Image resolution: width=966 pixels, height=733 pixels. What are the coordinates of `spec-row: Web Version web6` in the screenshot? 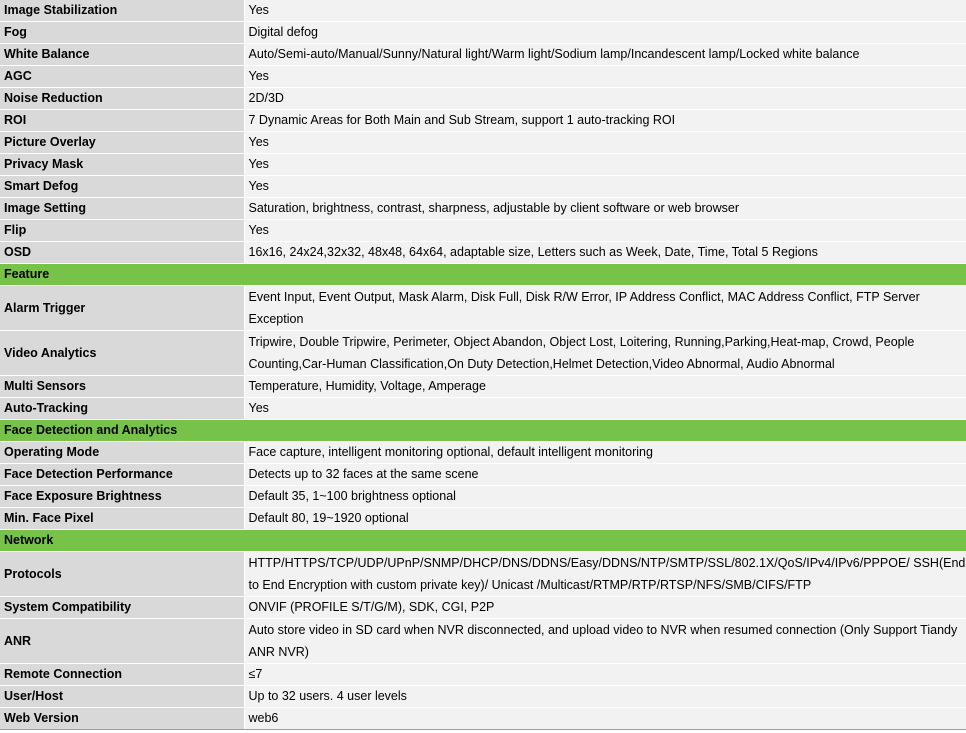 It's located at (483, 718).